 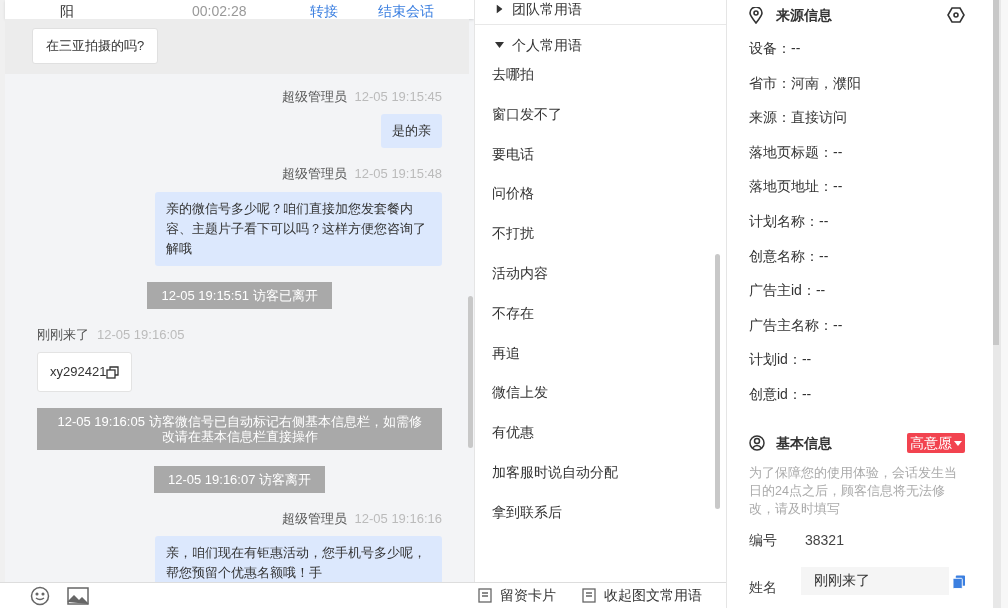 I want to click on message-time: 12-05 19:15:45, so click(x=398, y=96).